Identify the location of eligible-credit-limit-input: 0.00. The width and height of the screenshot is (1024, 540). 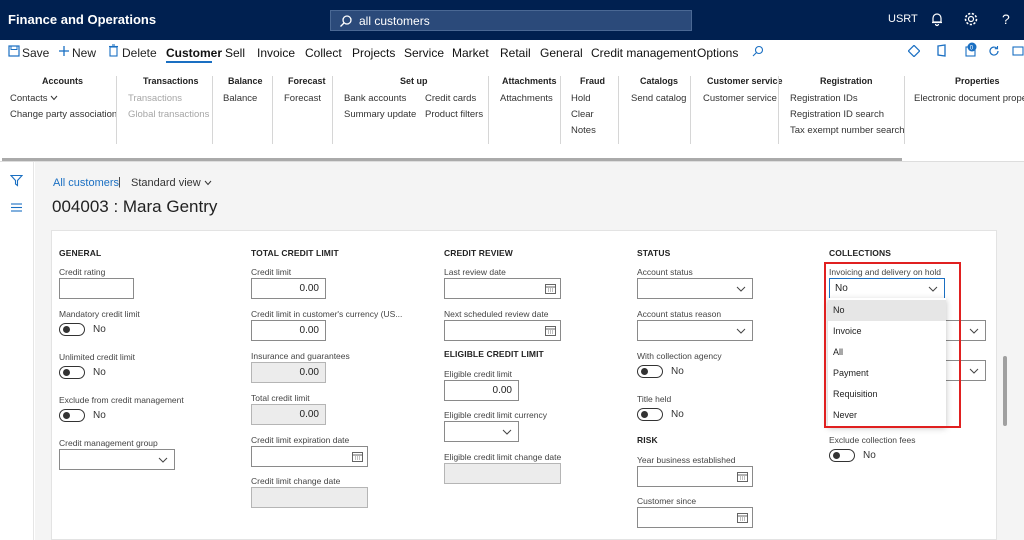
(481, 390).